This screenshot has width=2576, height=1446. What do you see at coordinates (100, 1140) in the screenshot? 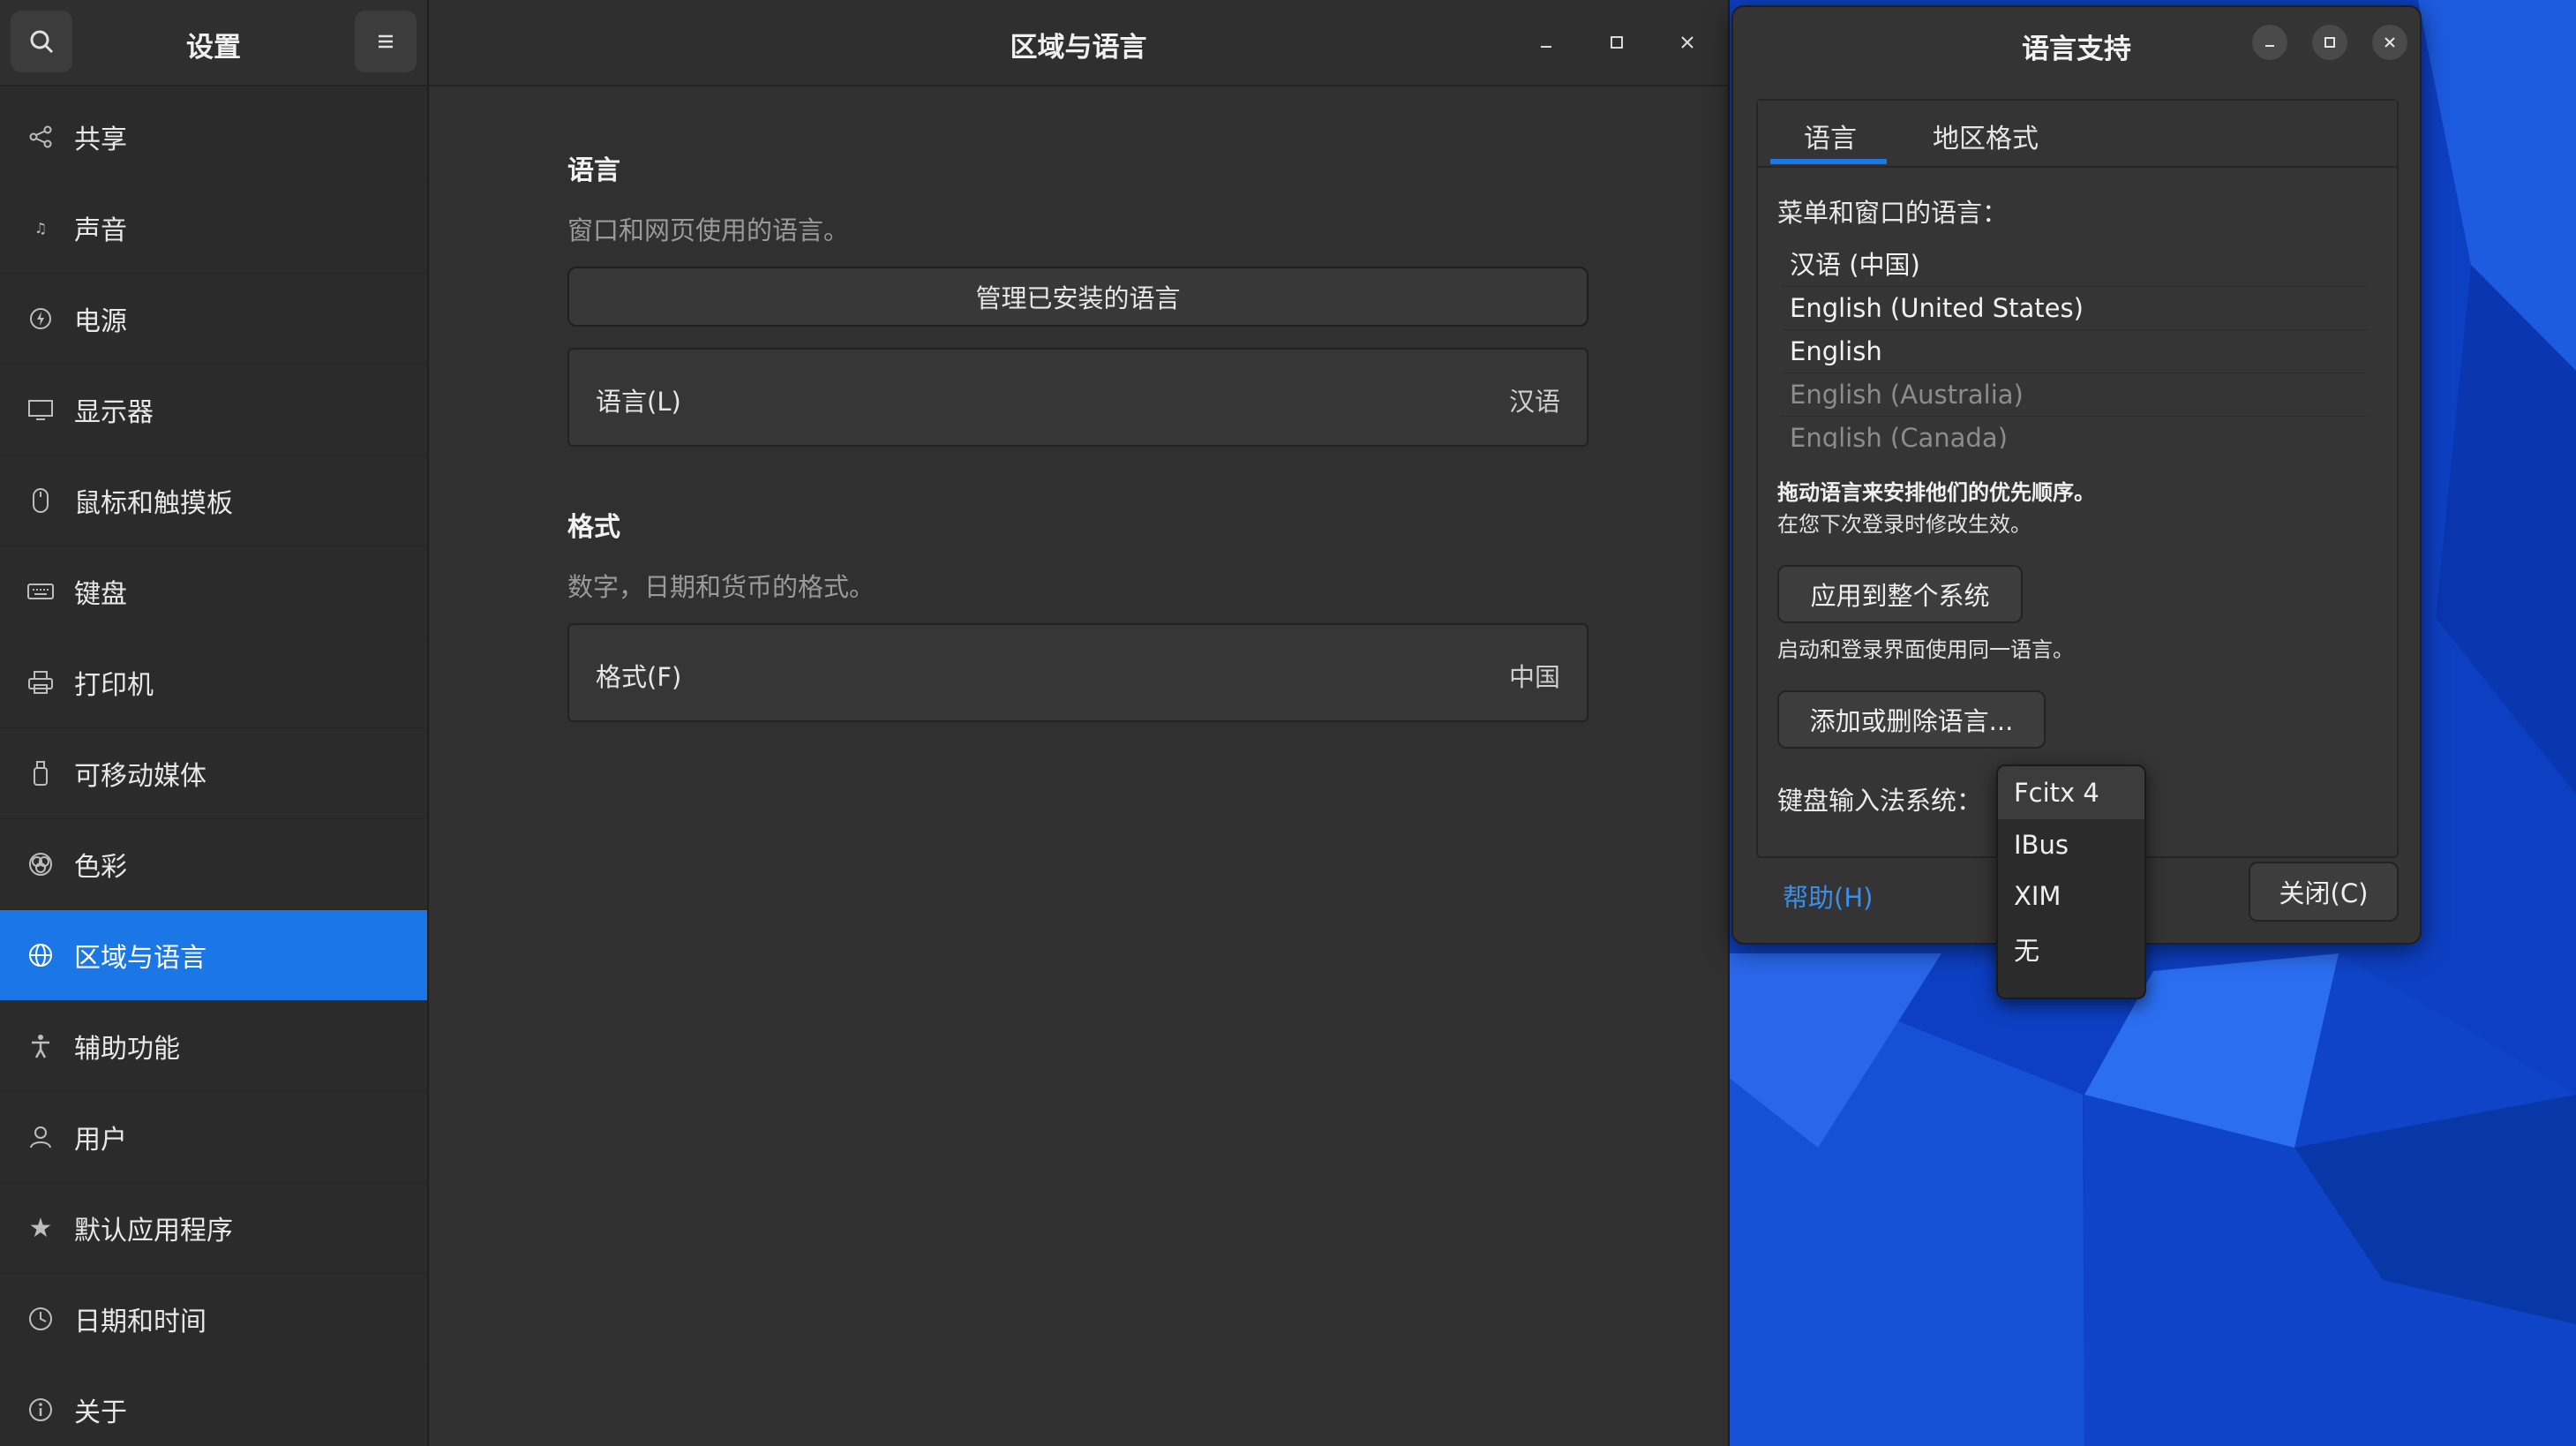
I see `sidebar-item-label: 用户` at bounding box center [100, 1140].